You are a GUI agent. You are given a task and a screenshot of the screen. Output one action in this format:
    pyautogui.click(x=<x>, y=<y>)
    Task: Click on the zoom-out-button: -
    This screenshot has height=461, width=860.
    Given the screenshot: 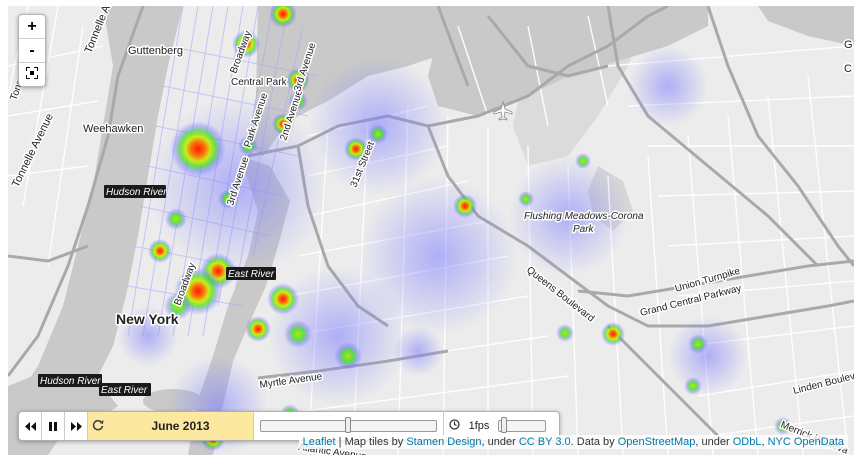 What is the action you would take?
    pyautogui.click(x=32, y=51)
    